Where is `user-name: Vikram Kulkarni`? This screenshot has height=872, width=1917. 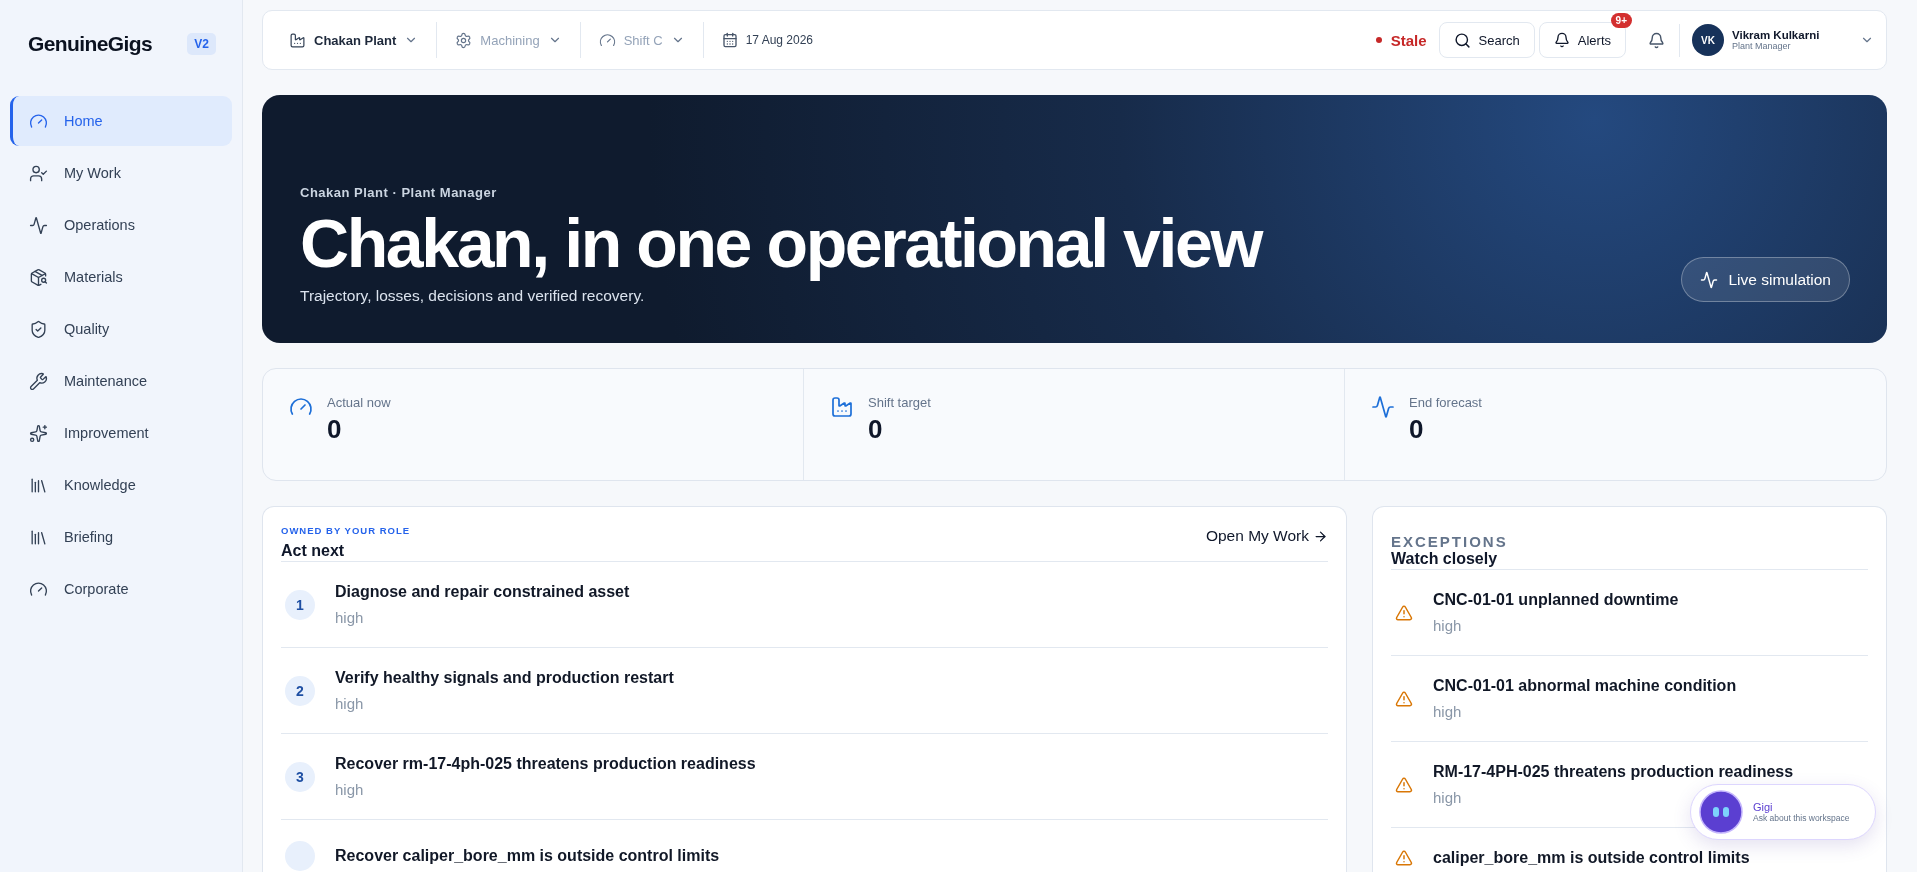 user-name: Vikram Kulkarni is located at coordinates (1776, 35).